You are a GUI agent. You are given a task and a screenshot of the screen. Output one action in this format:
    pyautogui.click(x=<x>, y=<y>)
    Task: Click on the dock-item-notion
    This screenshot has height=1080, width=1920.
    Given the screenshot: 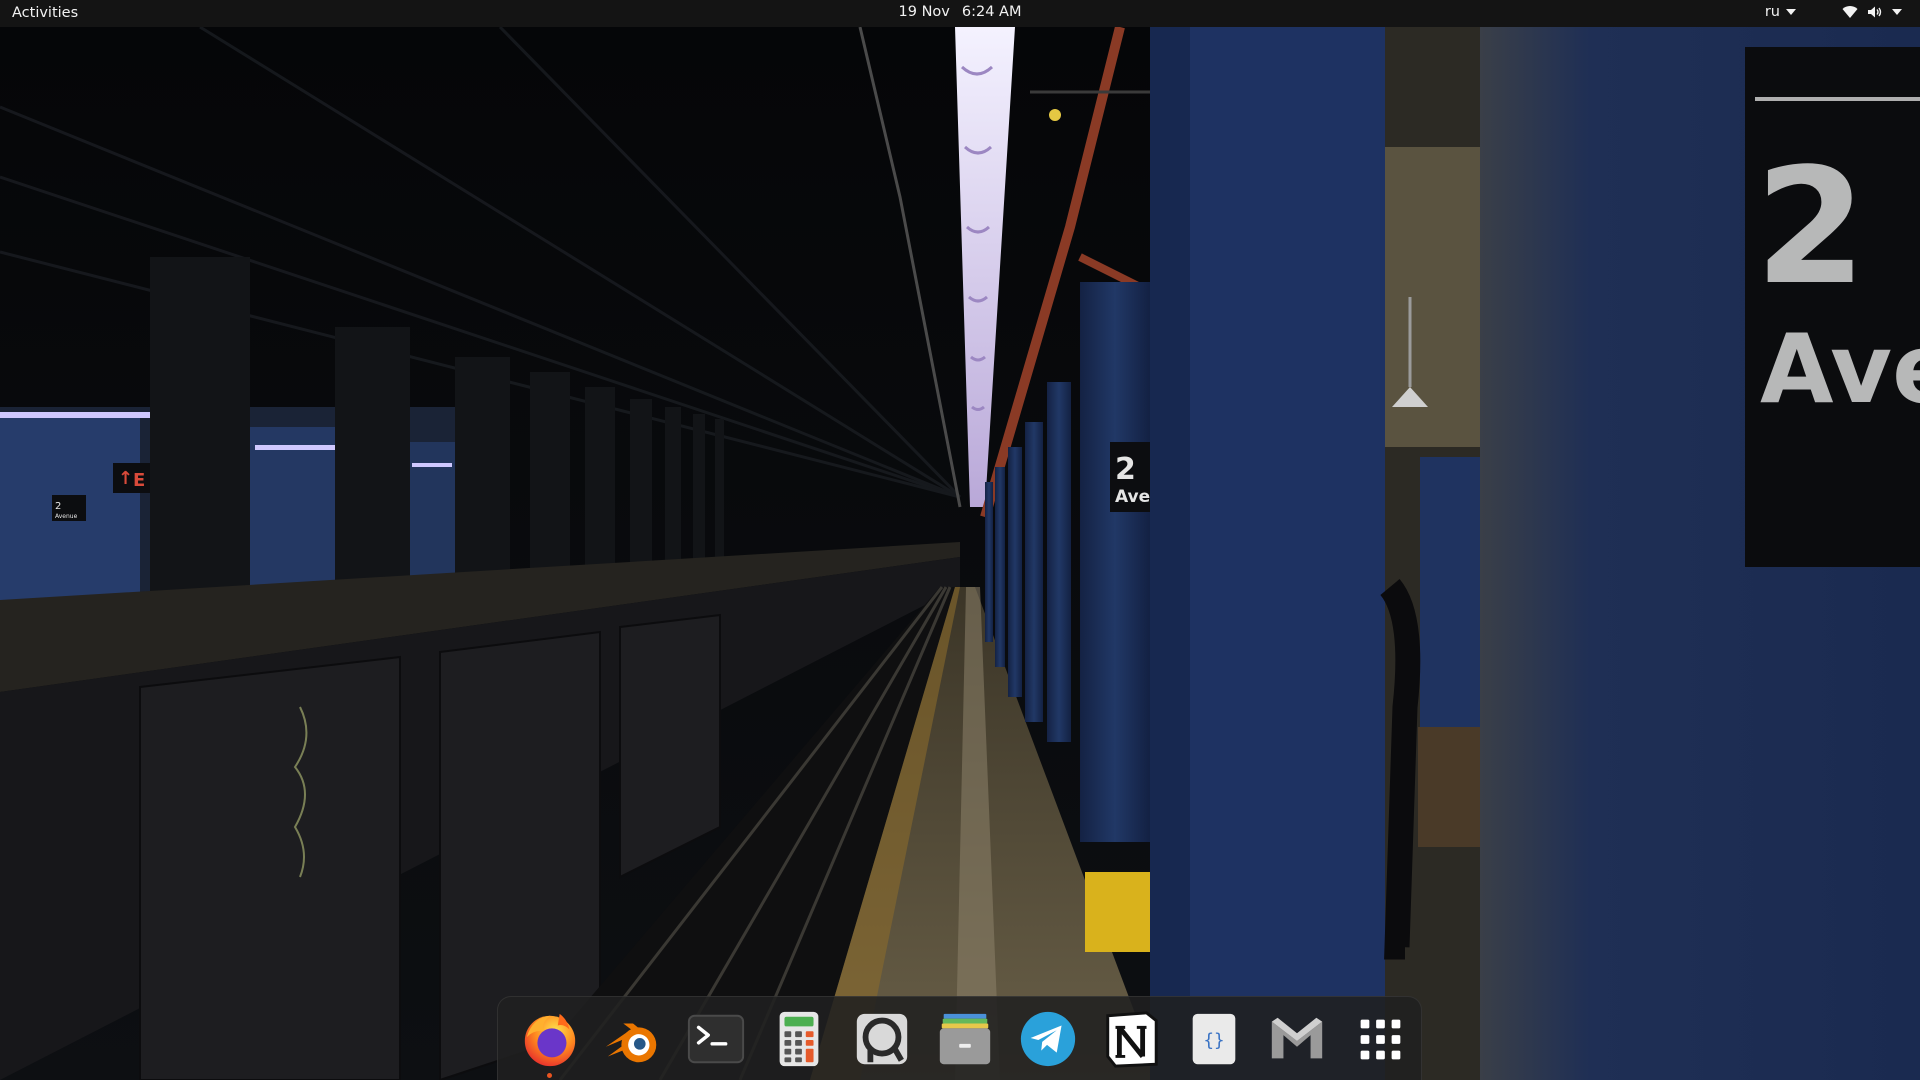 What is the action you would take?
    pyautogui.click(x=1130, y=1038)
    